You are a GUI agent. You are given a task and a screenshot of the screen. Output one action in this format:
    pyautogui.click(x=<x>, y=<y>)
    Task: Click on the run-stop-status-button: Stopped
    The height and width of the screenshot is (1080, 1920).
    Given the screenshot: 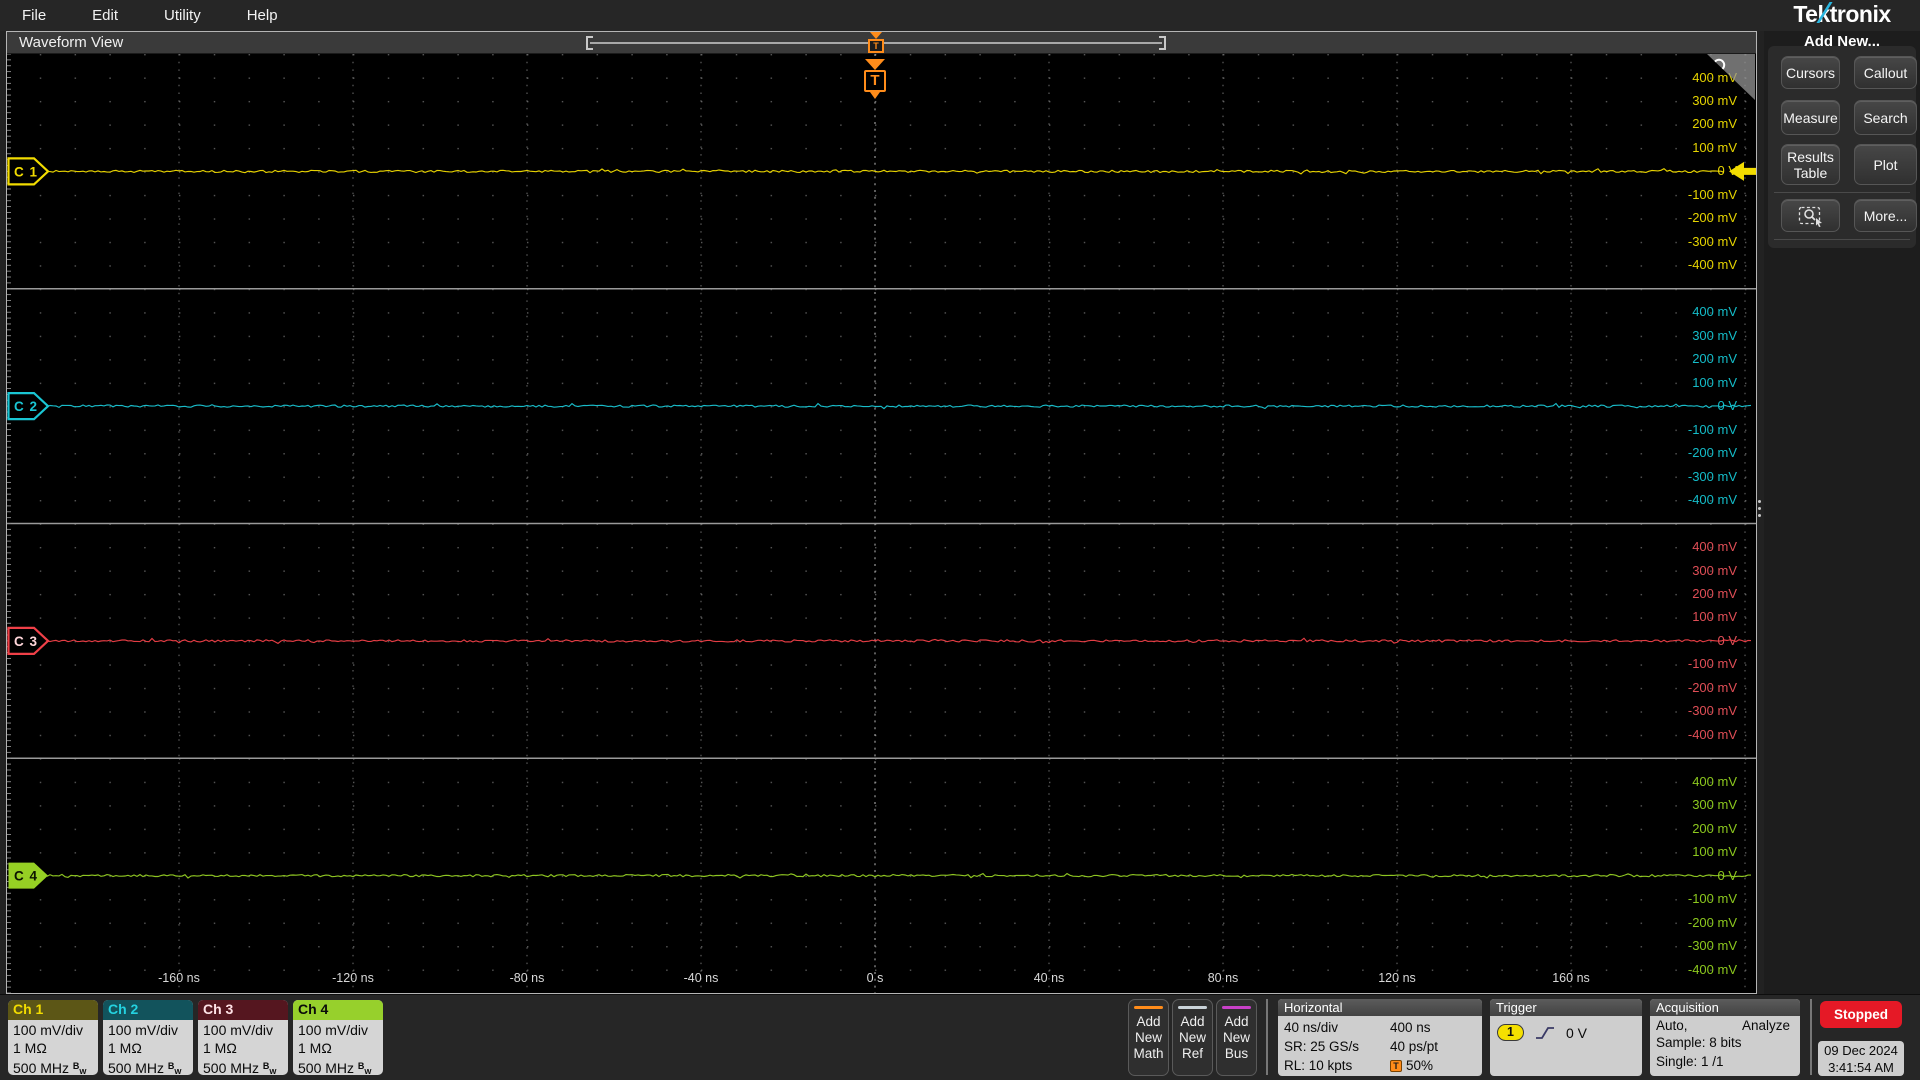 What is the action you would take?
    pyautogui.click(x=1861, y=1014)
    